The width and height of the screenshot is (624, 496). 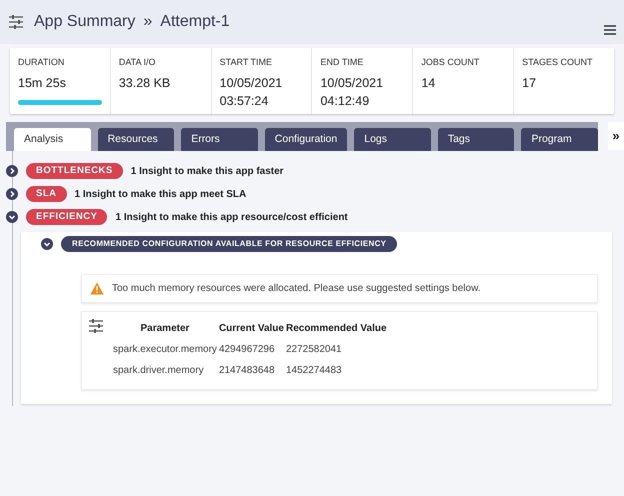 I want to click on column-header: Current Value, so click(x=251, y=329).